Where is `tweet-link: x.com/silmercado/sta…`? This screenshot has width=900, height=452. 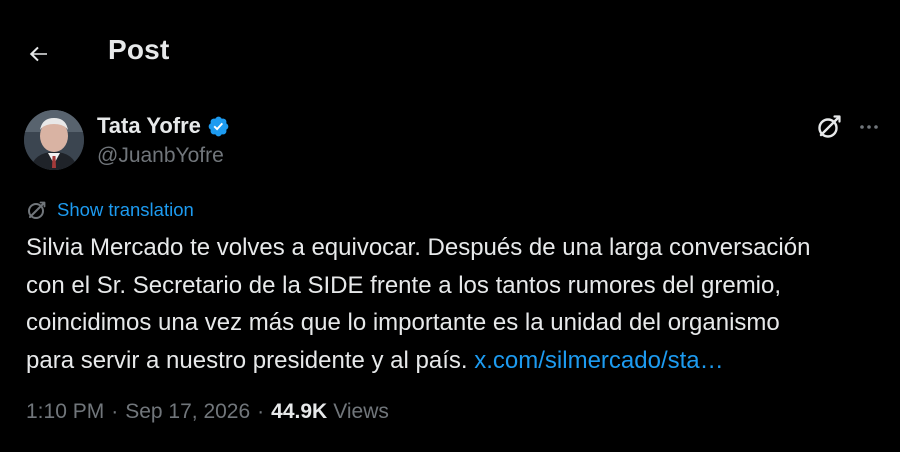
tweet-link: x.com/silmercado/sta… is located at coordinates (598, 360).